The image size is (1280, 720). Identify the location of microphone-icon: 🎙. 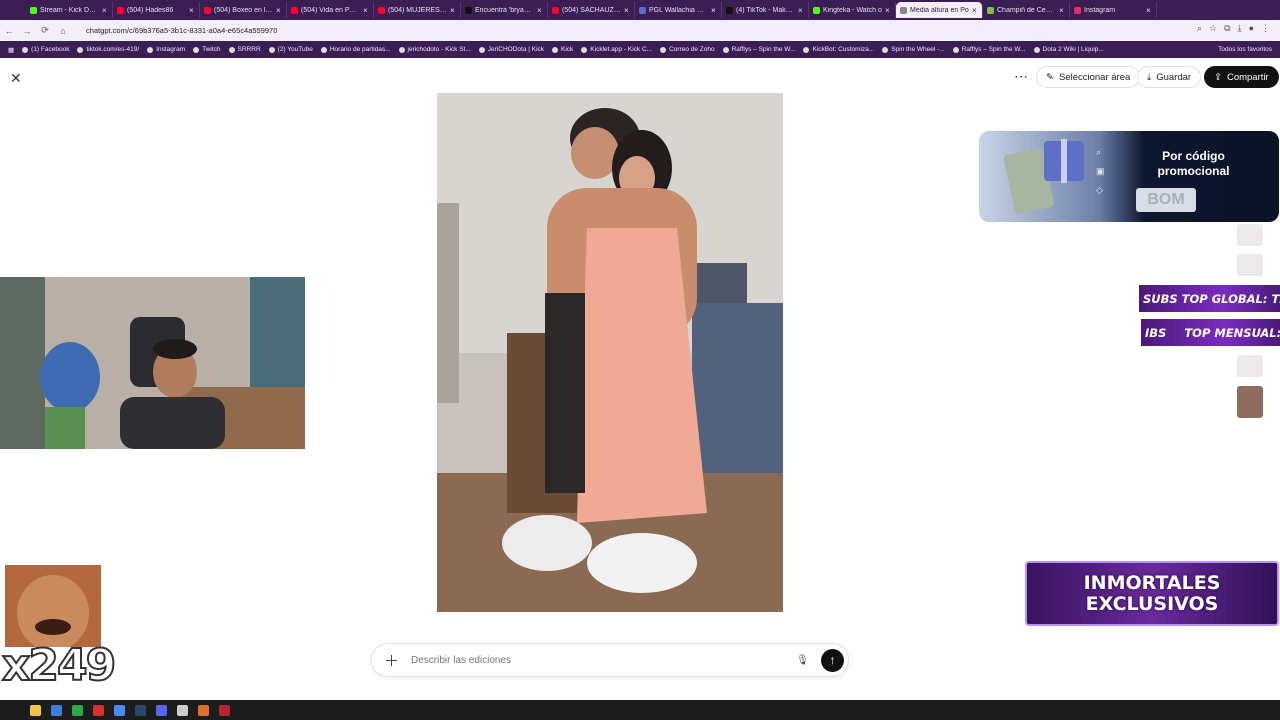
(802, 660).